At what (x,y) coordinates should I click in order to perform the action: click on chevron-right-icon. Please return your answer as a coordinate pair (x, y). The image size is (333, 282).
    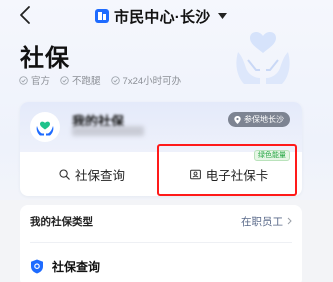
    Looking at the image, I should click on (289, 221).